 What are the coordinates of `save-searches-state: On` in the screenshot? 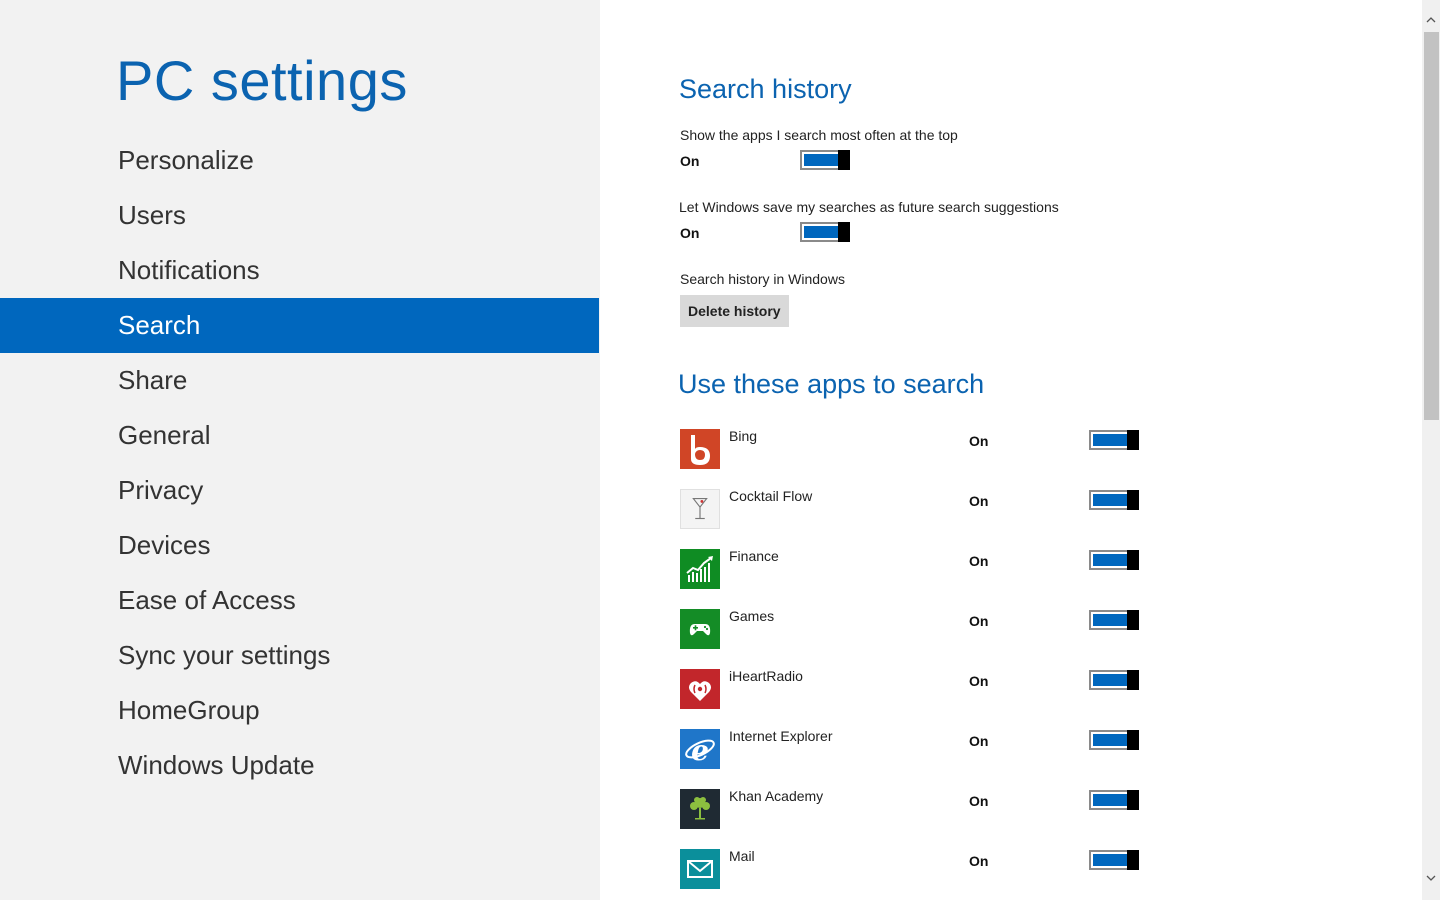 It's located at (690, 233).